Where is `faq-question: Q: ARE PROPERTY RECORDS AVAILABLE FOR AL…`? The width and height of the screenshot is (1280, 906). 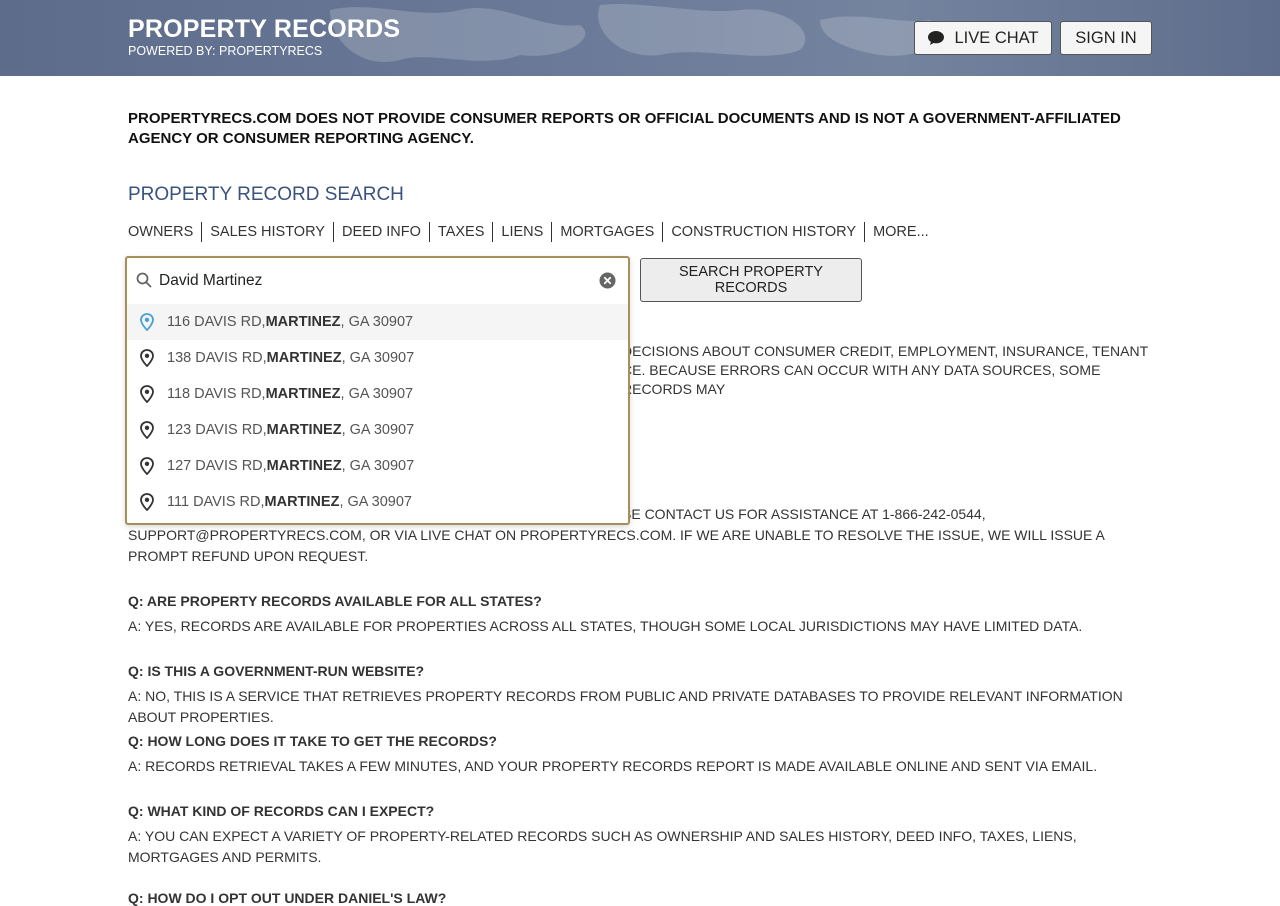
faq-question: Q: ARE PROPERTY RECORDS AVAILABLE FOR AL… is located at coordinates (335, 601).